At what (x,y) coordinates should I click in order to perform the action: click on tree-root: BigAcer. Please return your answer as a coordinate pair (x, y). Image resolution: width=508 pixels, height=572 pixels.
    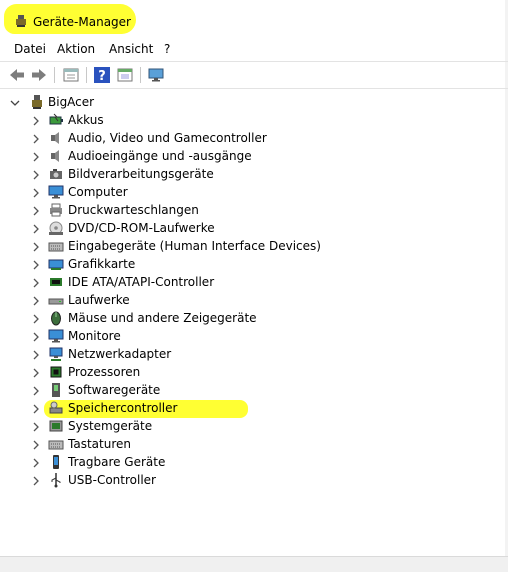
    Looking at the image, I should click on (254, 102).